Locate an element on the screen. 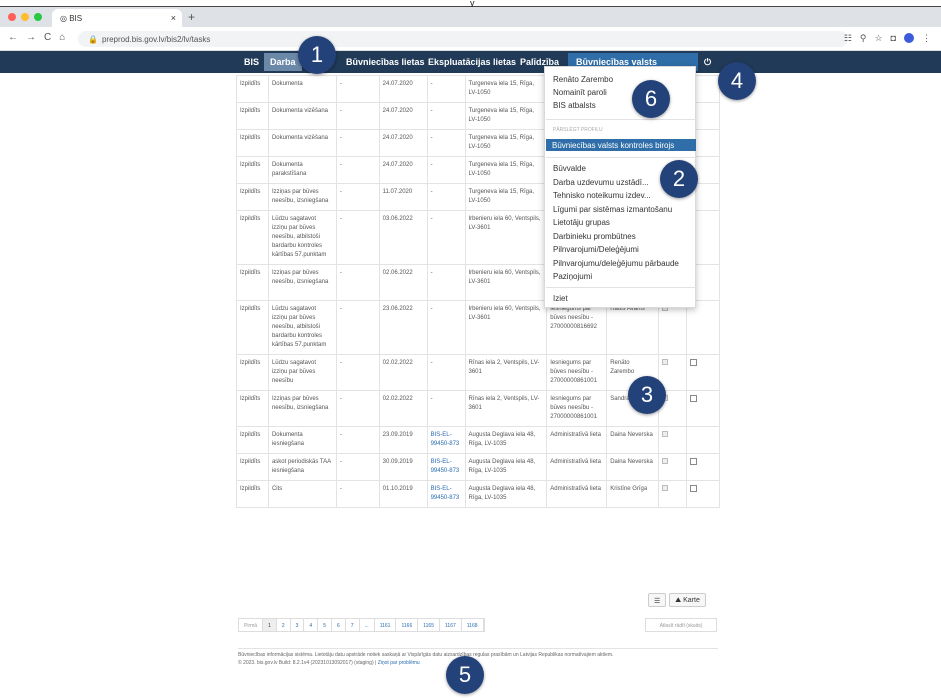  close-window-icon is located at coordinates (12, 17).